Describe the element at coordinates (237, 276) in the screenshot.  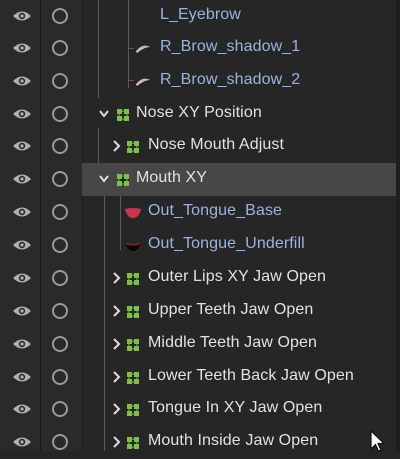
I see `layer-label: Outer Lips XY Jaw Open` at that location.